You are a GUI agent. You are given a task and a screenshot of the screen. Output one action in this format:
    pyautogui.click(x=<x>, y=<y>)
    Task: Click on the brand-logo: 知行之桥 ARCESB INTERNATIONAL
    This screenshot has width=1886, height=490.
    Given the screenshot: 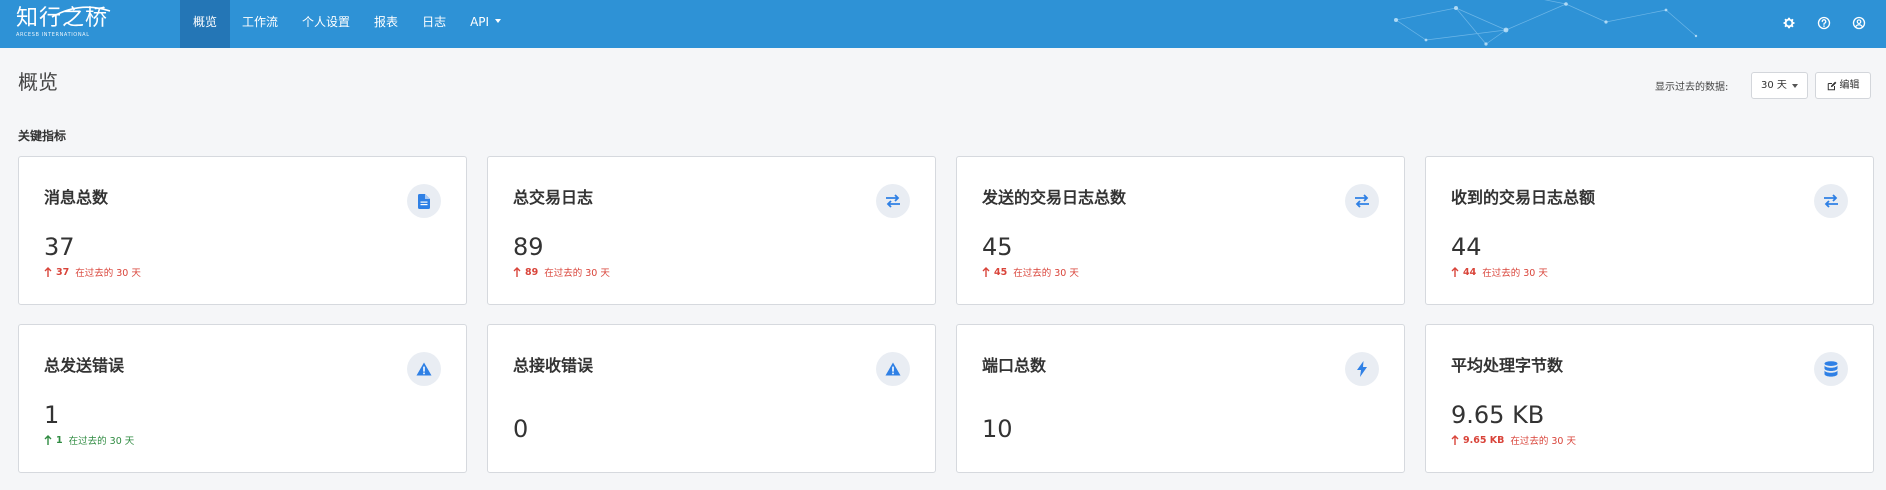 What is the action you would take?
    pyautogui.click(x=91, y=24)
    